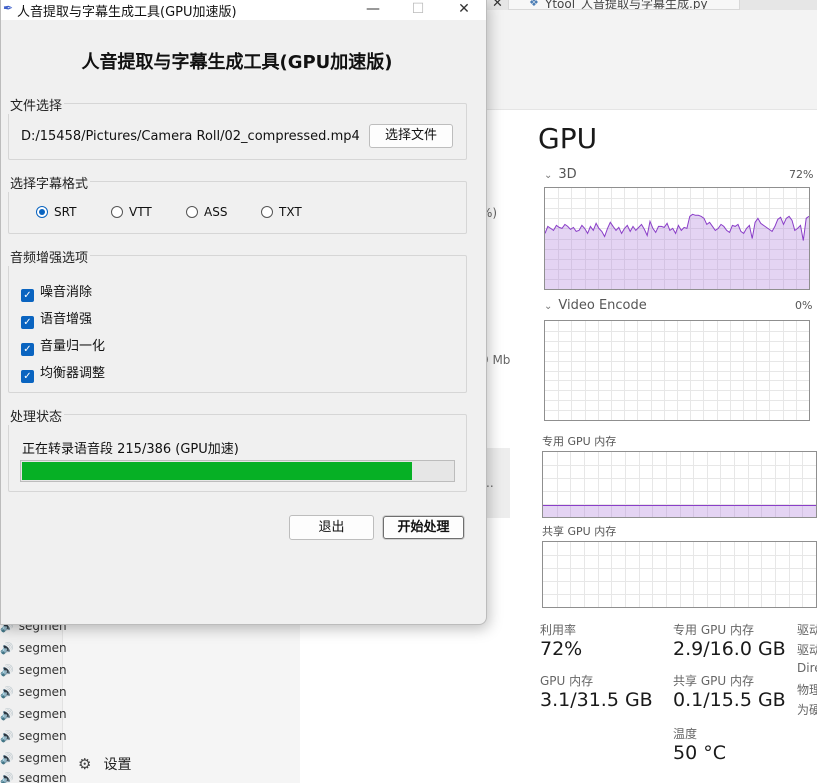 The width and height of the screenshot is (817, 783). What do you see at coordinates (131, 213) in the screenshot?
I see `format-radio-vtt: VTT` at bounding box center [131, 213].